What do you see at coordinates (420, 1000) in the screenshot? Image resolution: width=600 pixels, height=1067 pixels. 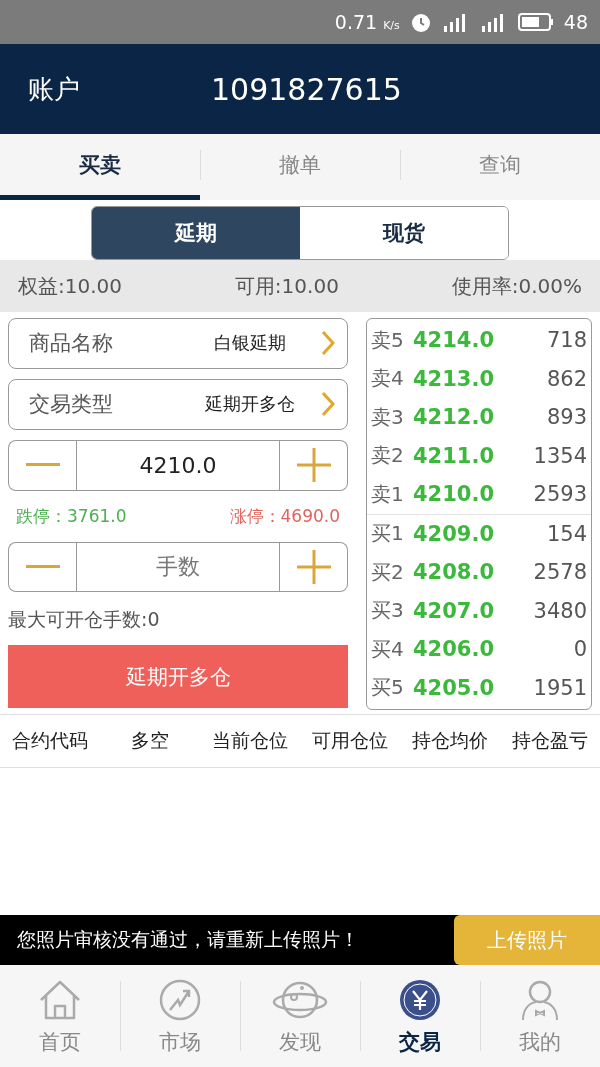 I see `yen-coin-icon` at bounding box center [420, 1000].